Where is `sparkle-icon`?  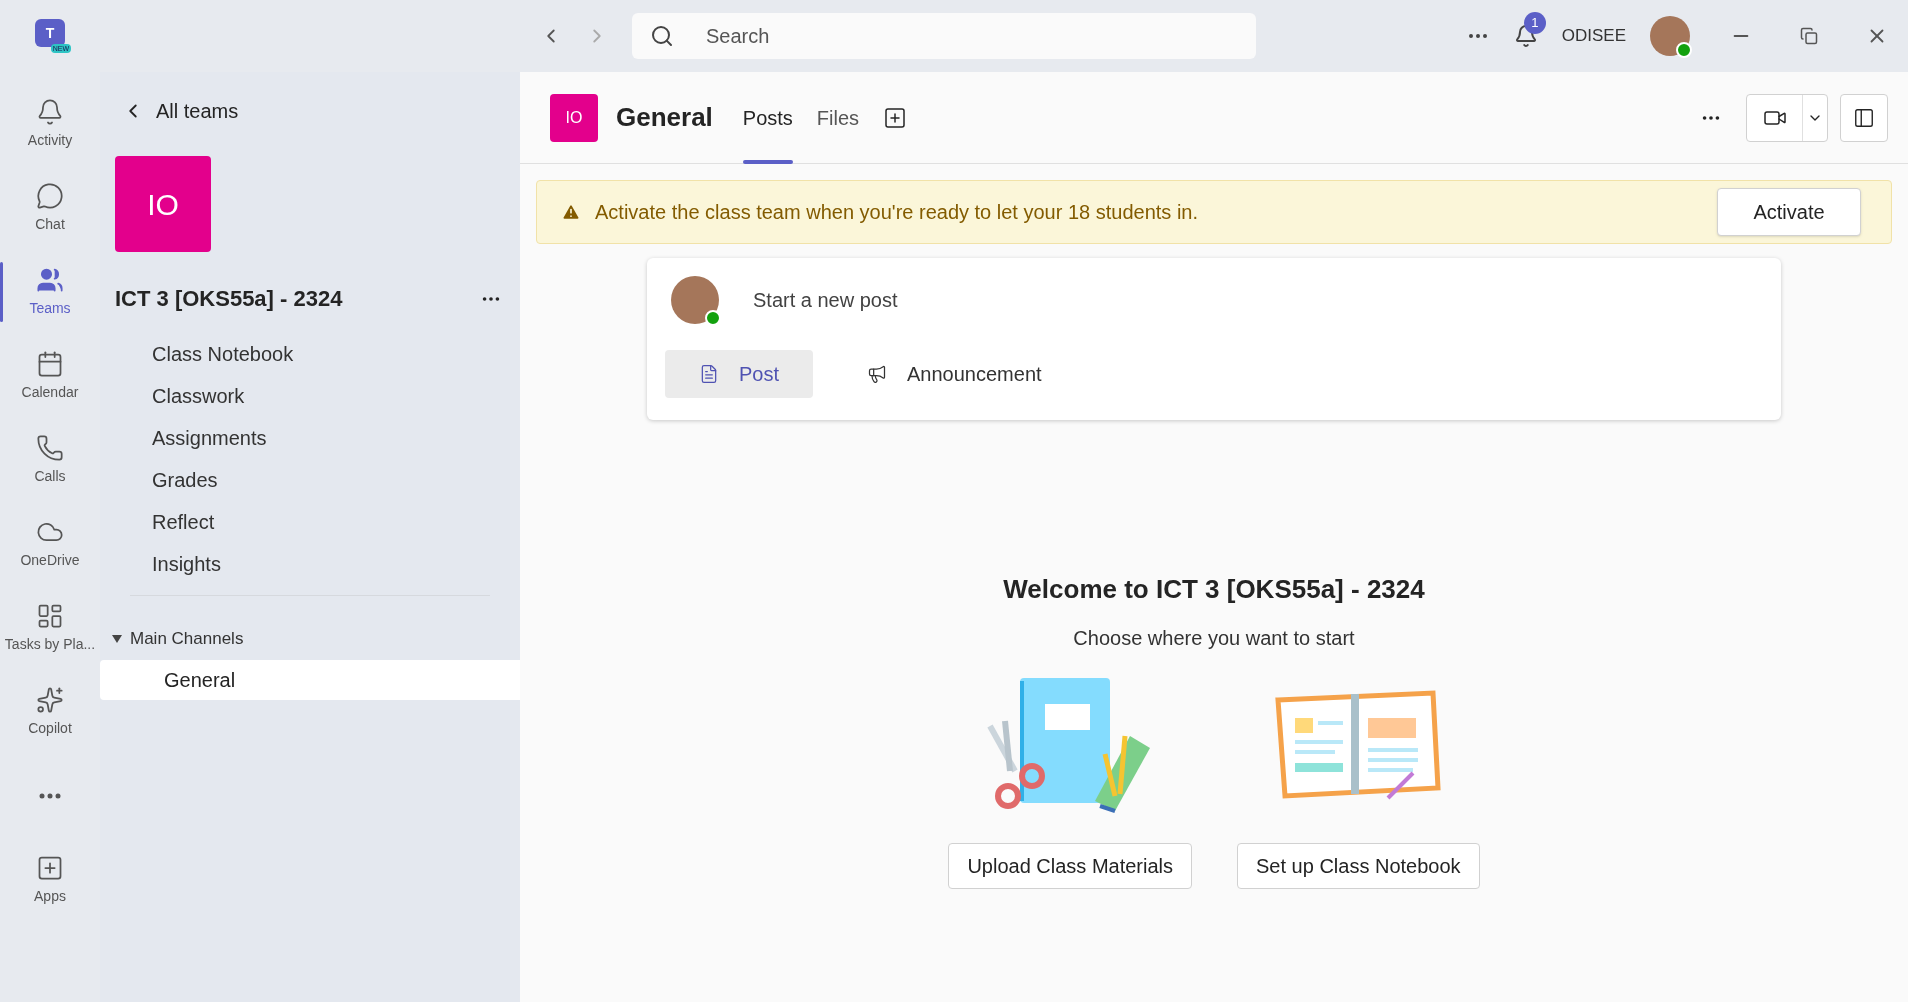 sparkle-icon is located at coordinates (50, 699).